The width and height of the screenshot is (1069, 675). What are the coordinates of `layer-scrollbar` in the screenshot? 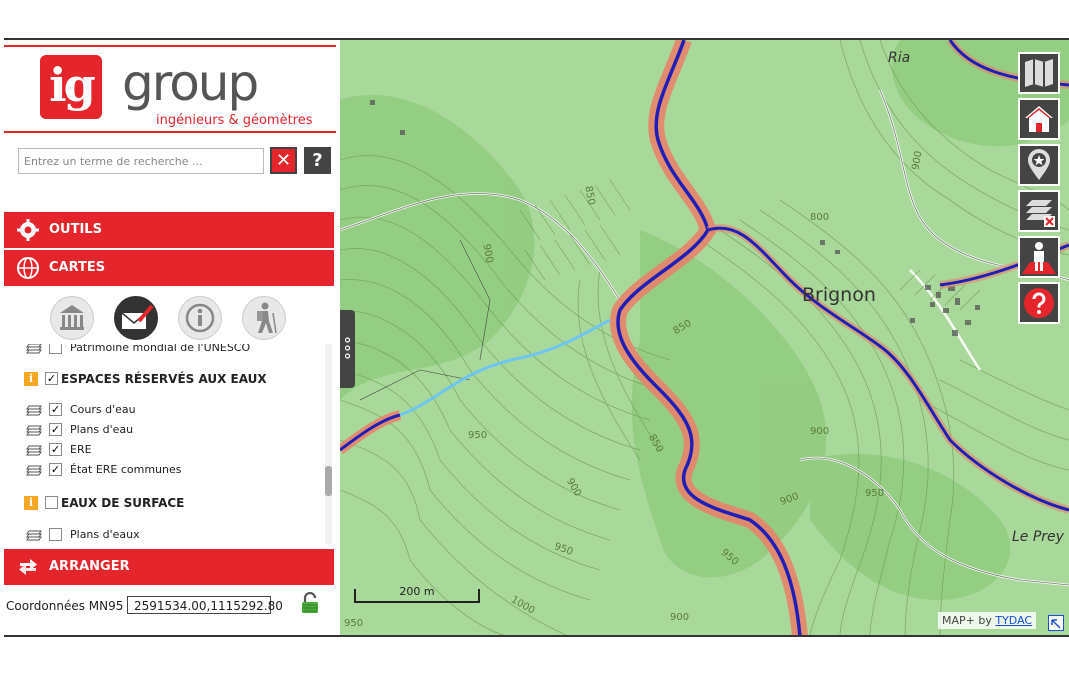 It's located at (328, 444).